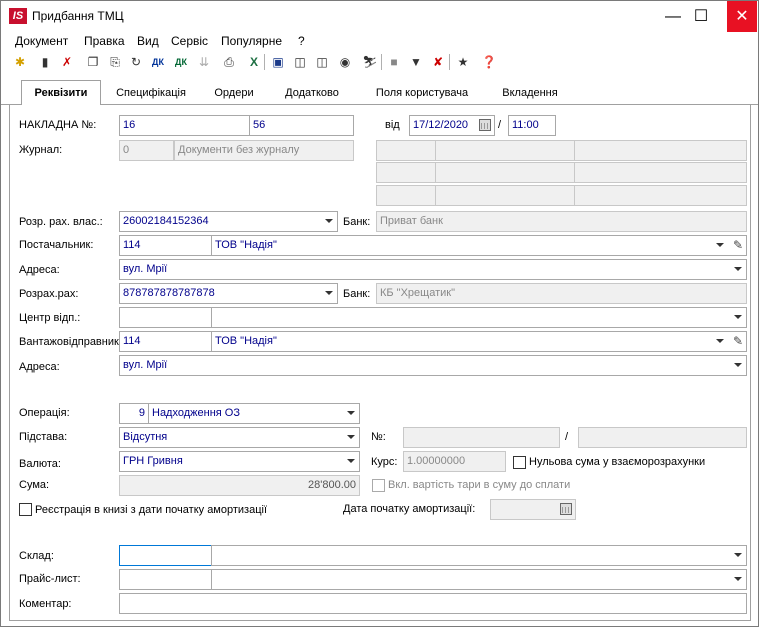  What do you see at coordinates (239, 461) in the screenshot?
I see `currency-field: ГРН Гривня` at bounding box center [239, 461].